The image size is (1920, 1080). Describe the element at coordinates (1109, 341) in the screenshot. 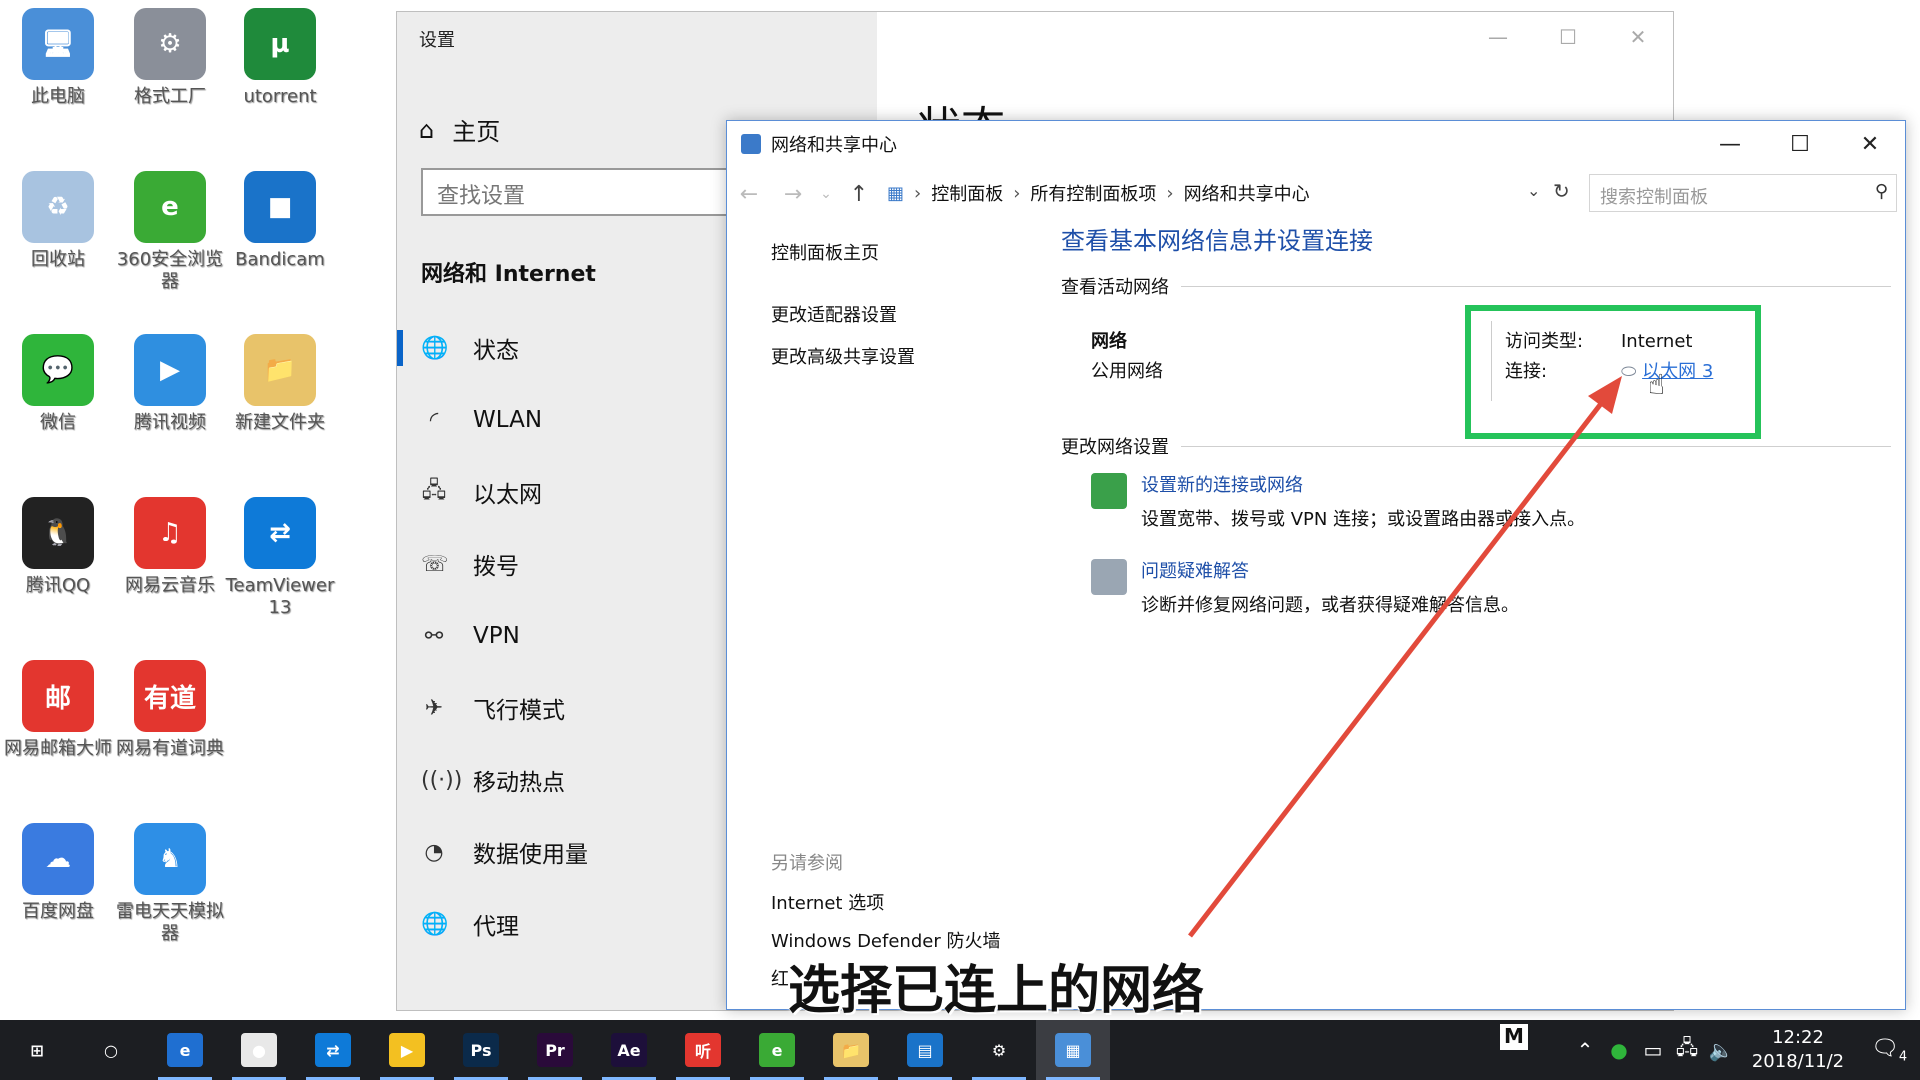

I see `network-name: 网络` at that location.